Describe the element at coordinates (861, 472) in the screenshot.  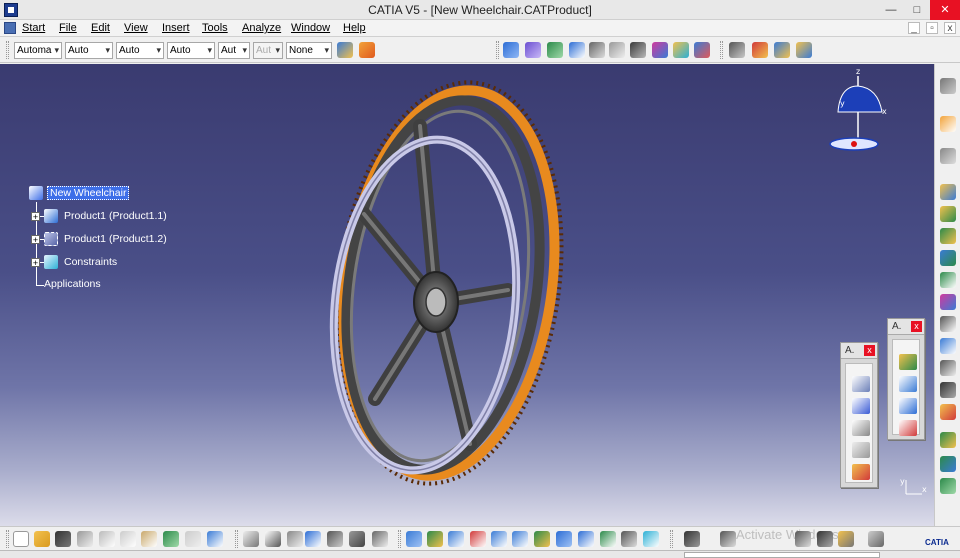
I see `fix-component-icon` at that location.